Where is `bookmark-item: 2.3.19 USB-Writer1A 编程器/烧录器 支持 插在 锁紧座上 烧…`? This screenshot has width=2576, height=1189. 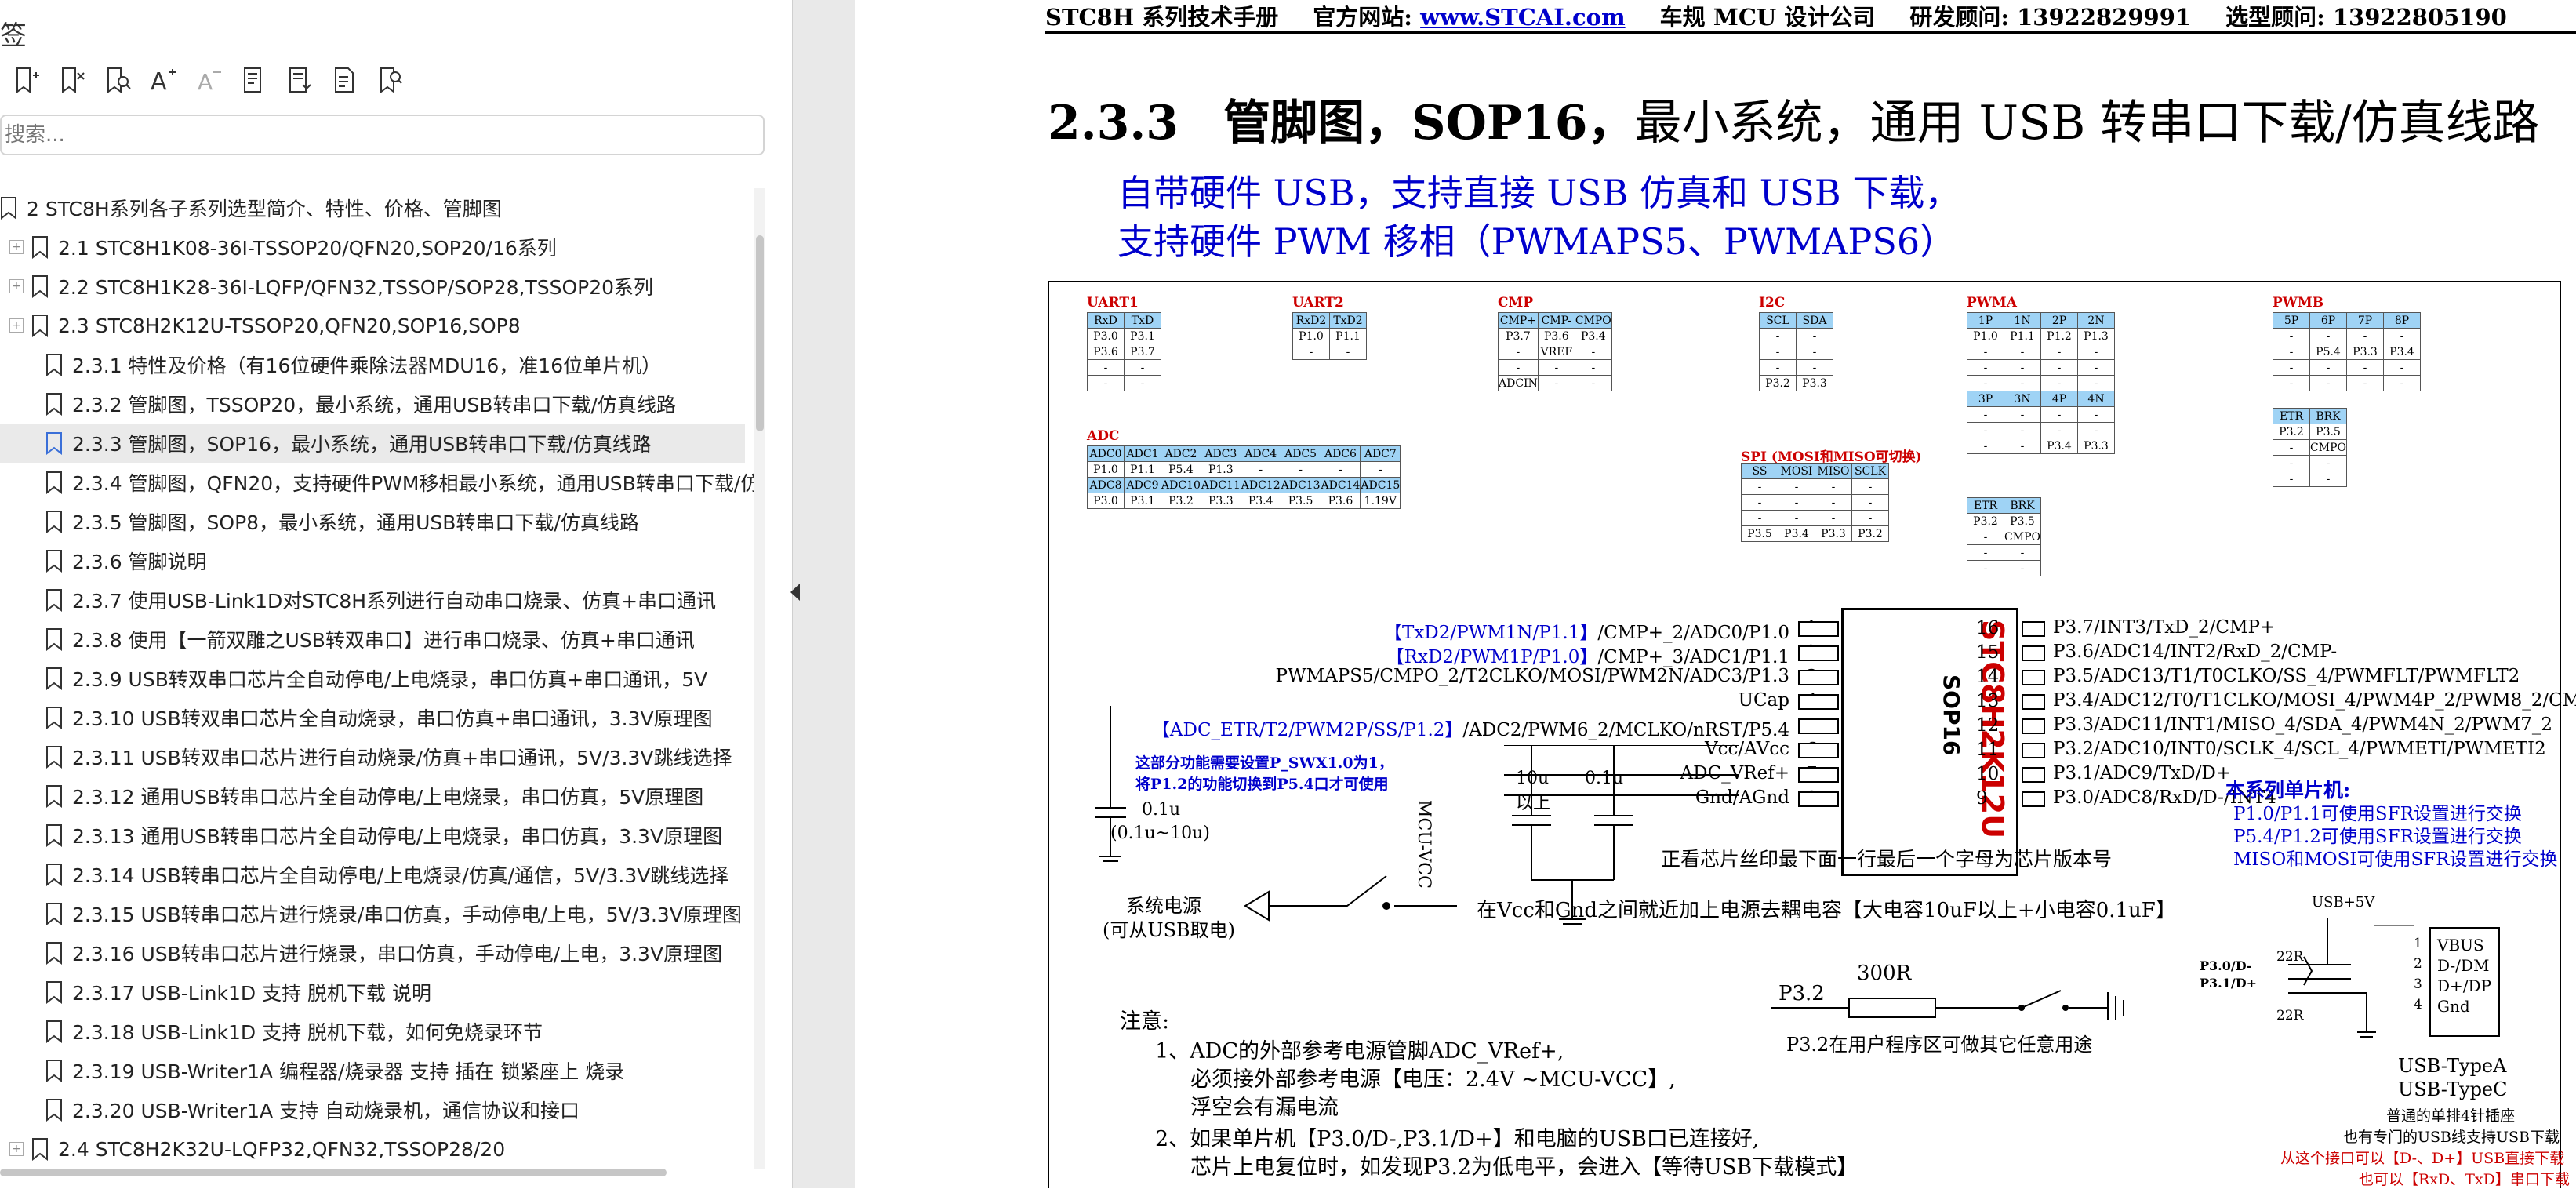 bookmark-item: 2.3.19 USB-Writer1A 编程器/烧录器 支持 插在 锁紧座上 烧… is located at coordinates (372, 1070).